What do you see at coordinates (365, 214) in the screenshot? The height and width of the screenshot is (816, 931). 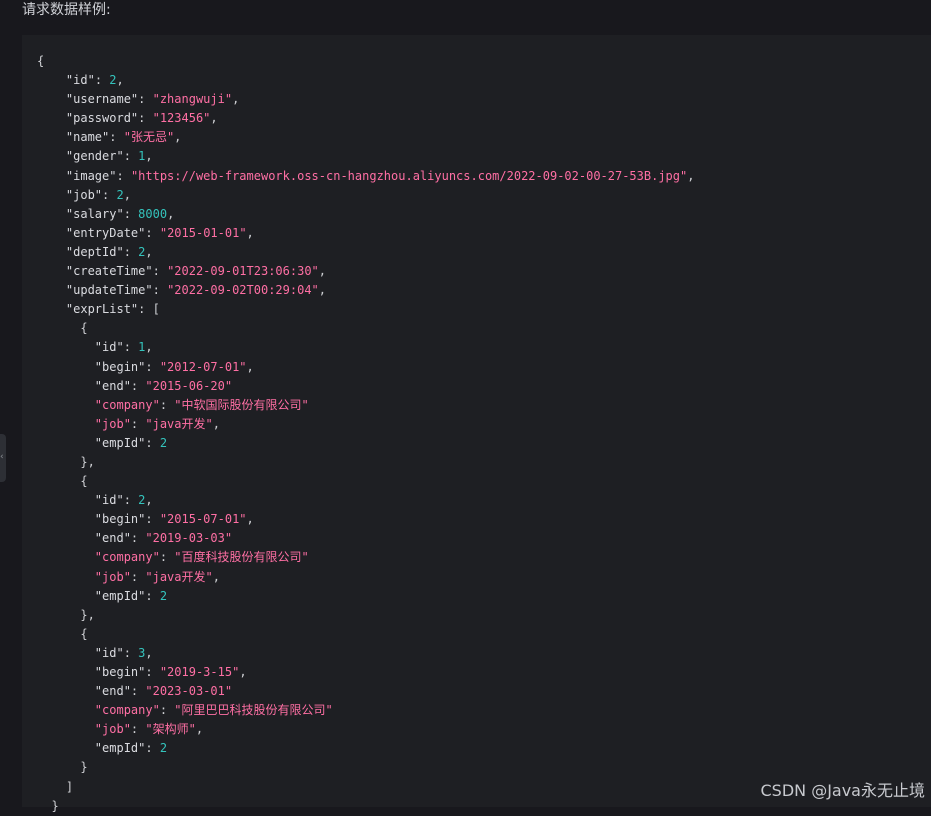 I see `code-line: "salary": 8000,` at bounding box center [365, 214].